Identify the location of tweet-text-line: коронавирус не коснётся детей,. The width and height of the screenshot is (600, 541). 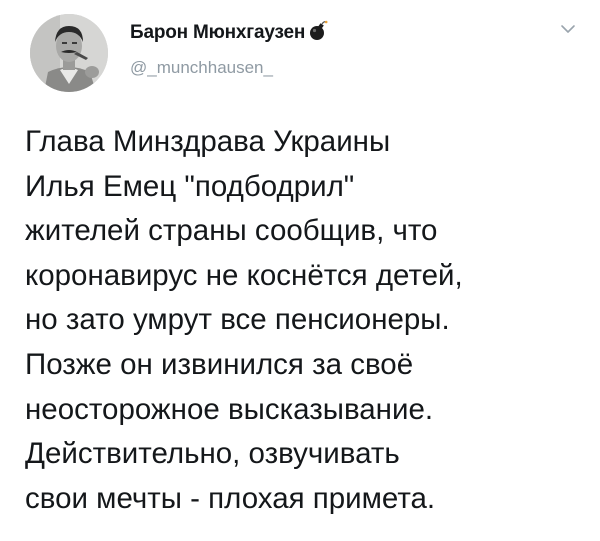
(244, 275).